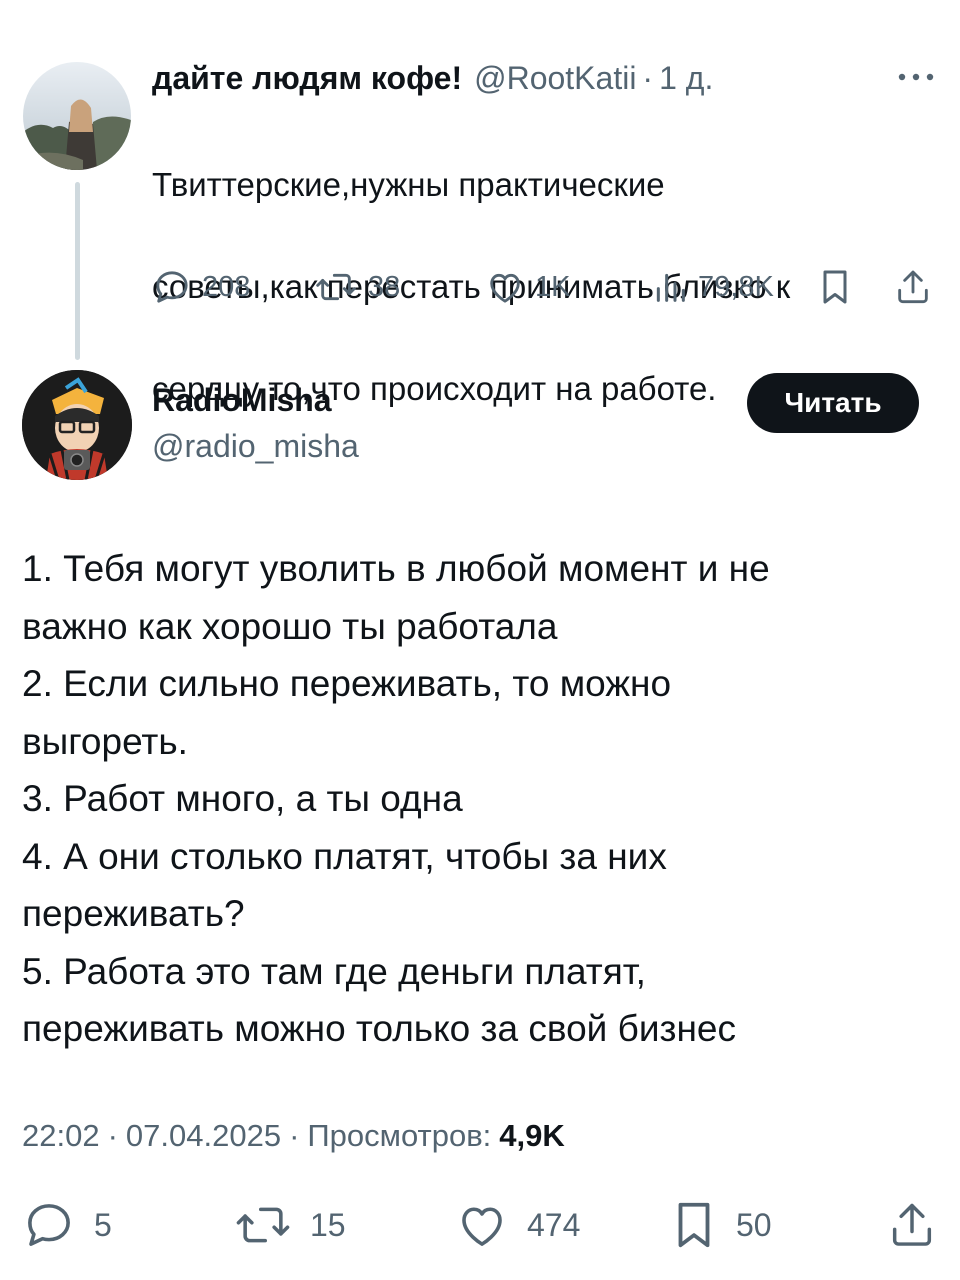 This screenshot has height=1280, width=960. I want to click on parent-retweet-count: 38, so click(384, 286).